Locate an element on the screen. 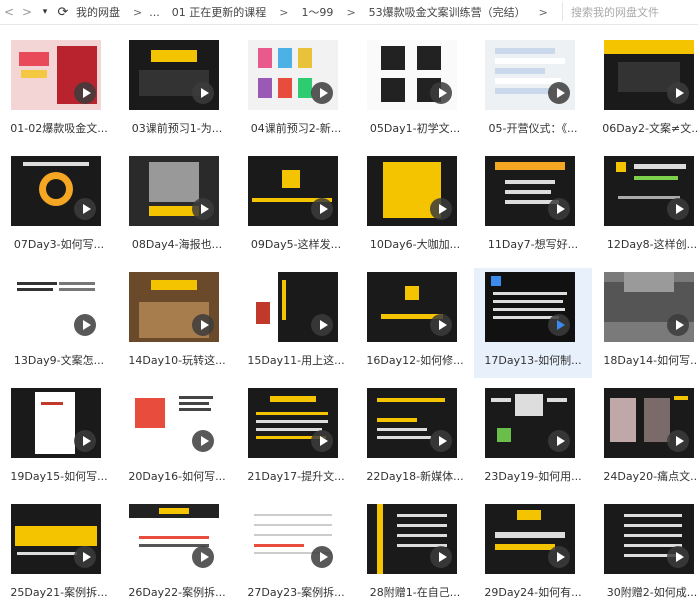 The image size is (698, 610). search-input: 搜索我的网盘文件 is located at coordinates (627, 11).